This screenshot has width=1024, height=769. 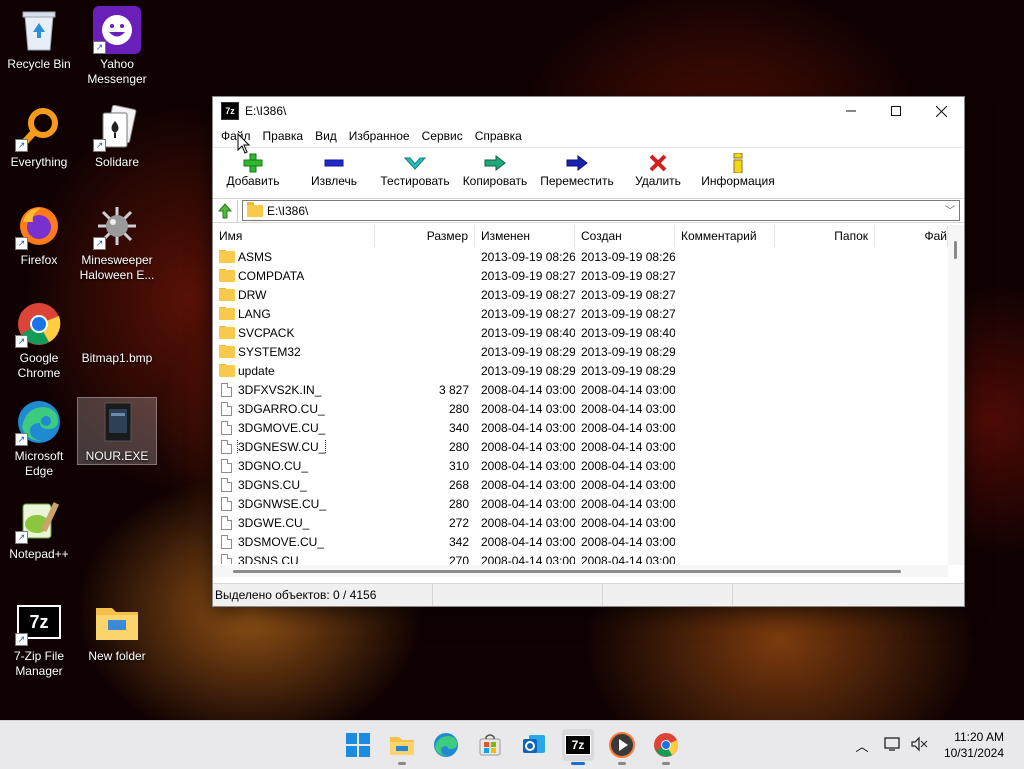 I want to click on delete-label: Удалить, so click(x=658, y=181).